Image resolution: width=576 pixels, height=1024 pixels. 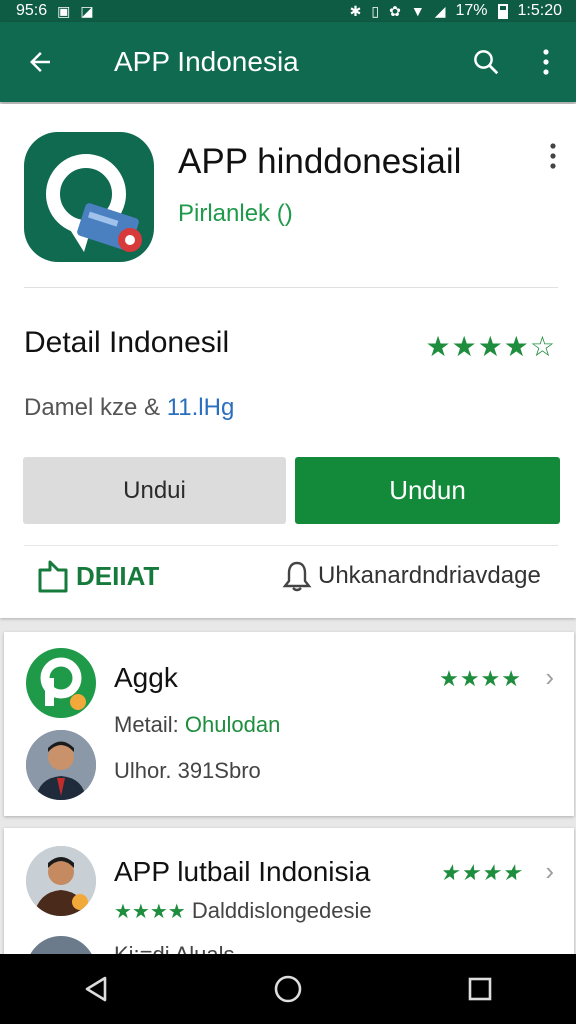 I want to click on info-link: 11.lHg, so click(x=201, y=407).